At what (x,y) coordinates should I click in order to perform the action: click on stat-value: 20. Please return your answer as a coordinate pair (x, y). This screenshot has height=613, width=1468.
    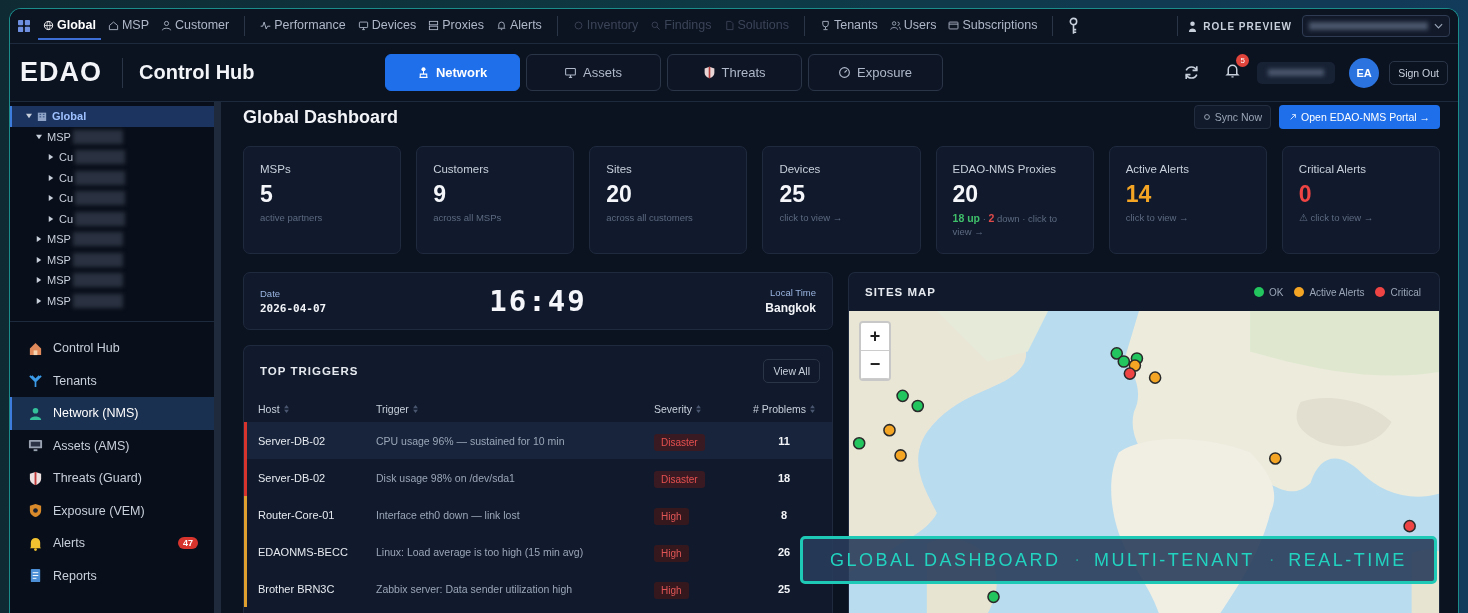
    Looking at the image, I should click on (619, 194).